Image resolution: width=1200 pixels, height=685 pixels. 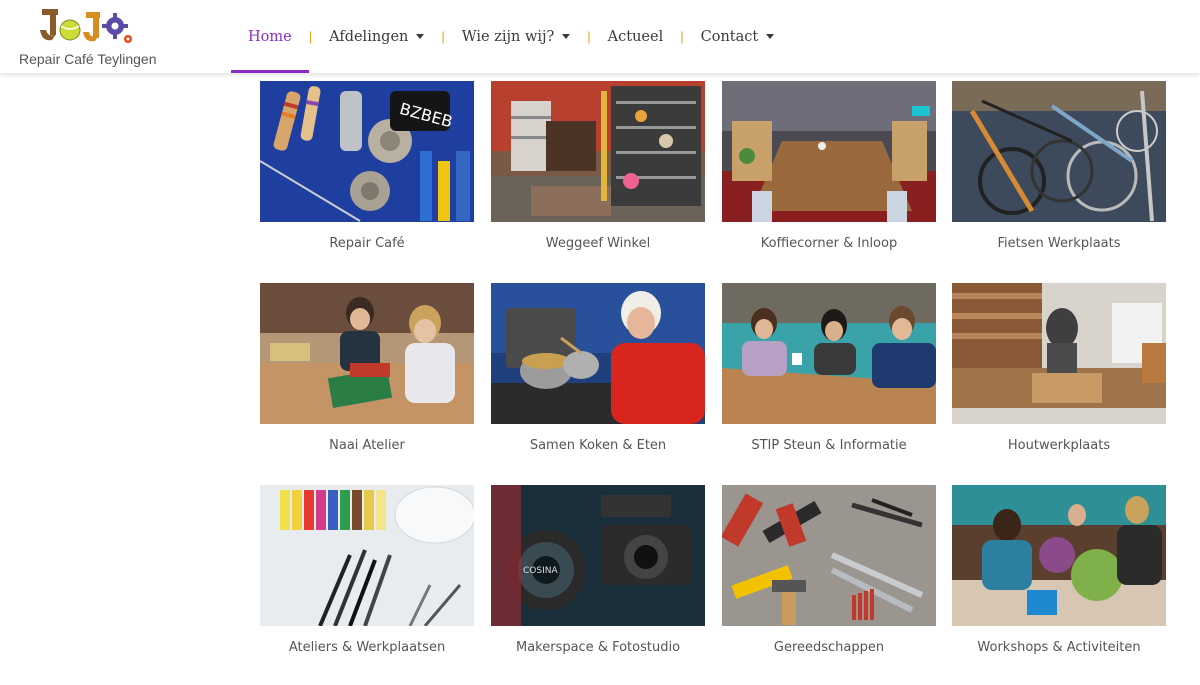 What do you see at coordinates (829, 353) in the screenshot?
I see `women-at-table-photo` at bounding box center [829, 353].